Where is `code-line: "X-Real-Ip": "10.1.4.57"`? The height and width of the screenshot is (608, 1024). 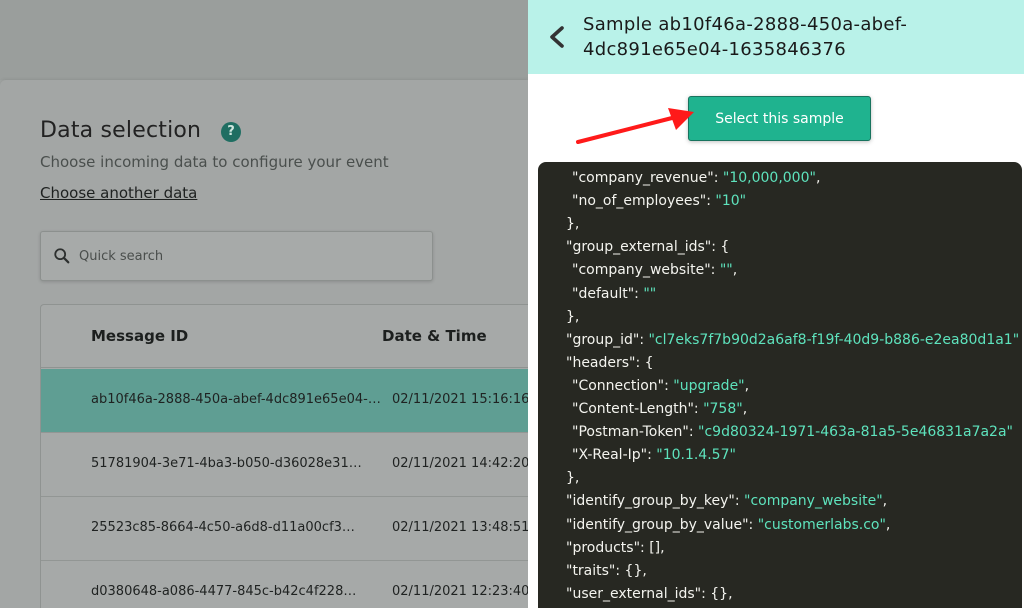 code-line: "X-Real-Ip": "10.1.4.57" is located at coordinates (654, 455).